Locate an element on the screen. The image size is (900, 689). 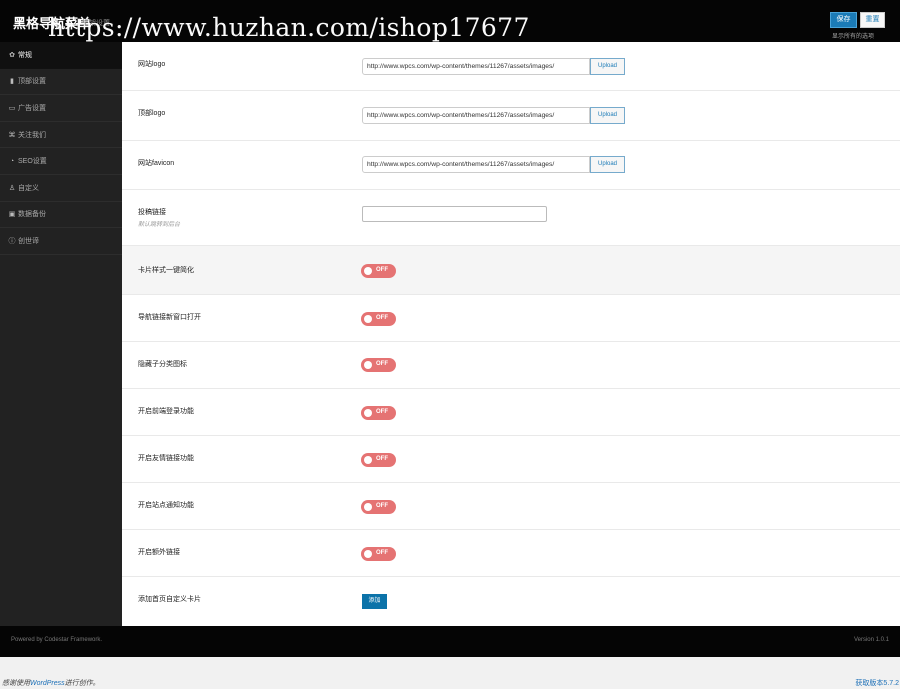
submit-link-input is located at coordinates (454, 214).